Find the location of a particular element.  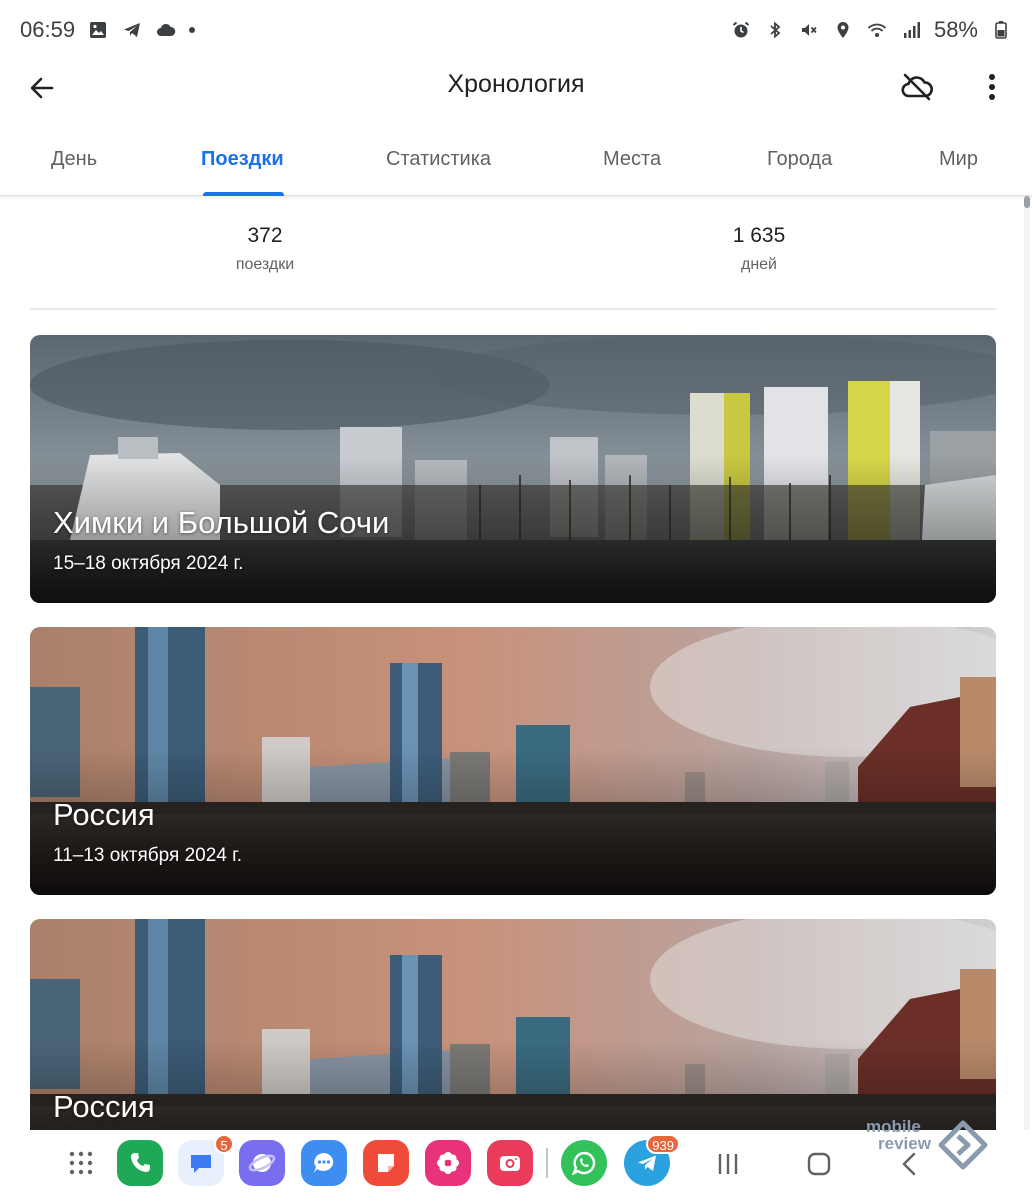

battery-percent: 58% is located at coordinates (955, 29).